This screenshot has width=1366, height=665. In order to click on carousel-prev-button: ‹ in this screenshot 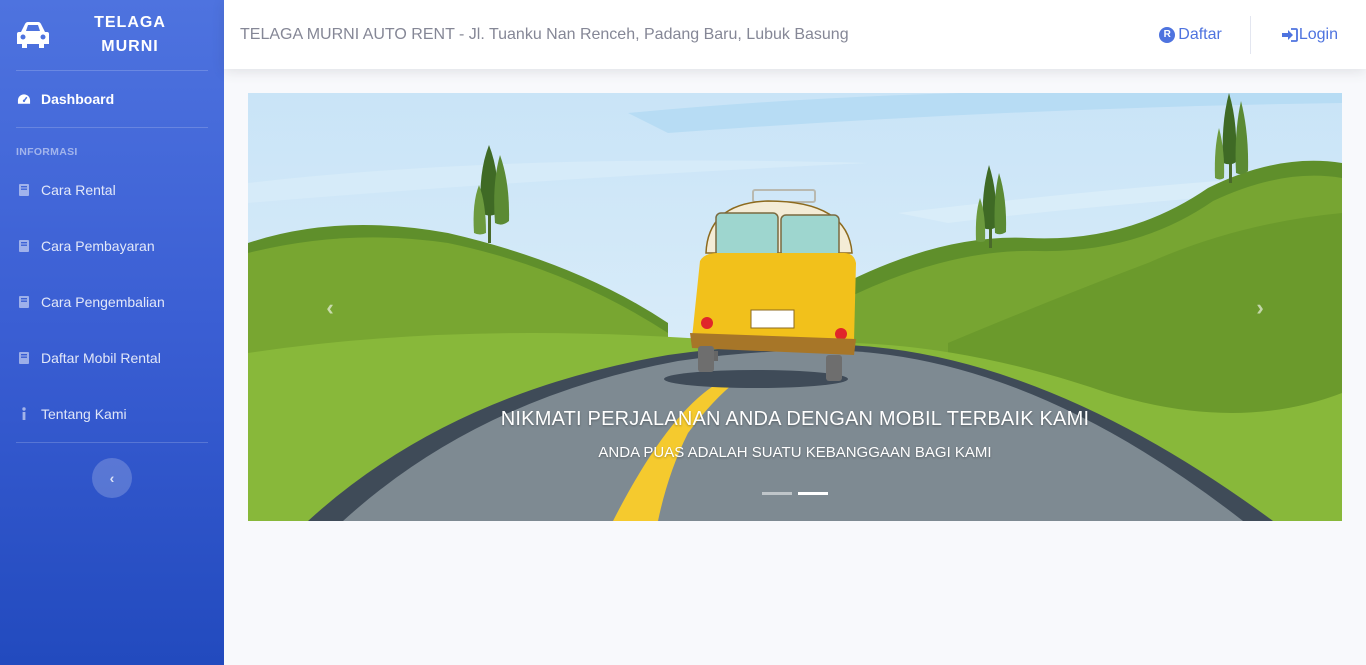, I will do `click(330, 308)`.